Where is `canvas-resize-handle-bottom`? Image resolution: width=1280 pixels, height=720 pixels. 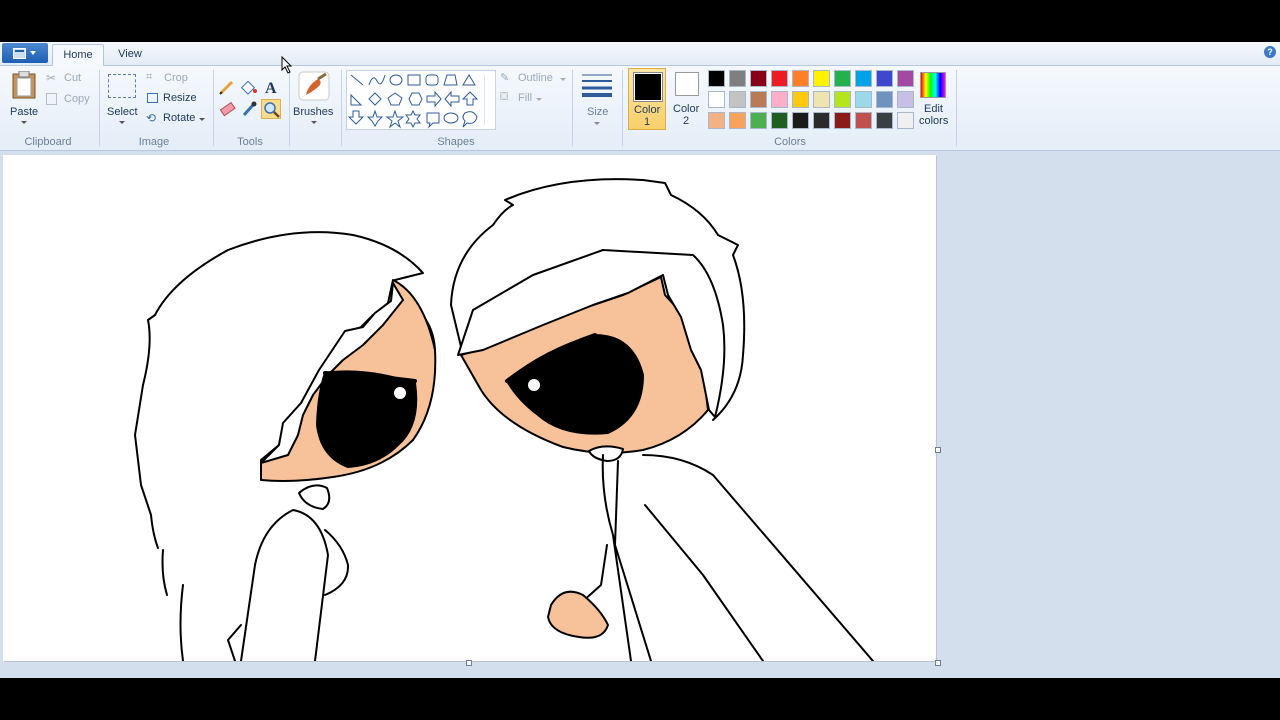
canvas-resize-handle-bottom is located at coordinates (469, 663).